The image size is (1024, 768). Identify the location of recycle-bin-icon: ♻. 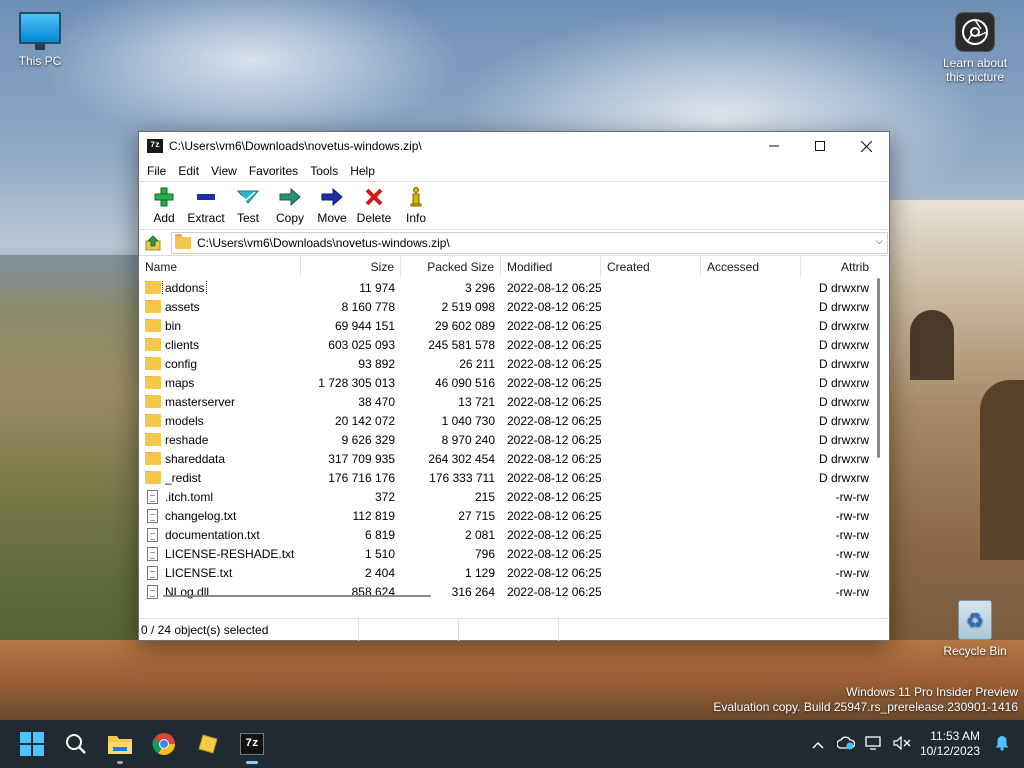
(975, 620).